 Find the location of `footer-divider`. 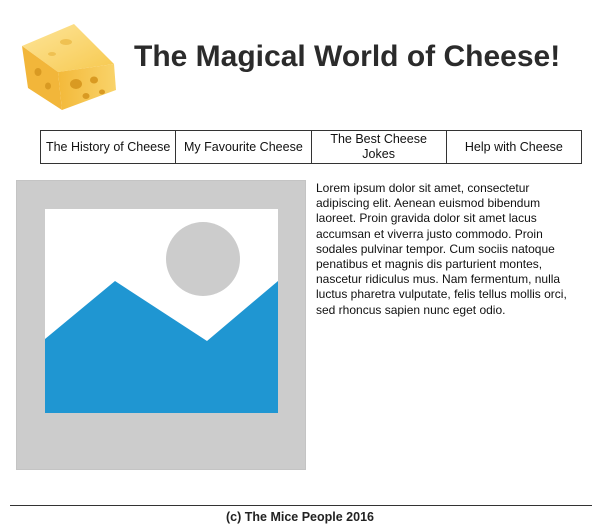

footer-divider is located at coordinates (301, 505).